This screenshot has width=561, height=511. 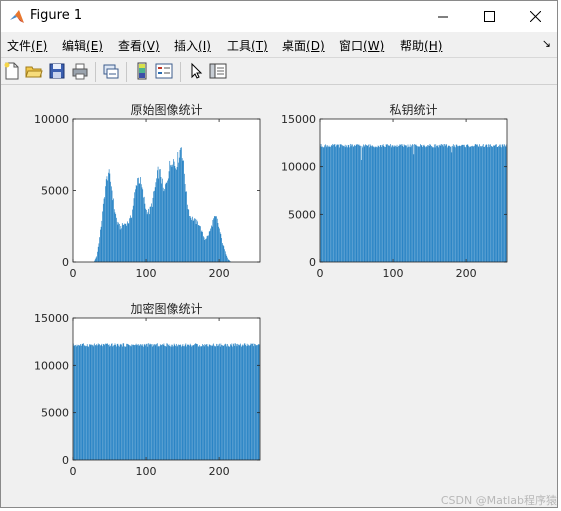 I want to click on menu-insert: 插入(I), so click(x=192, y=45).